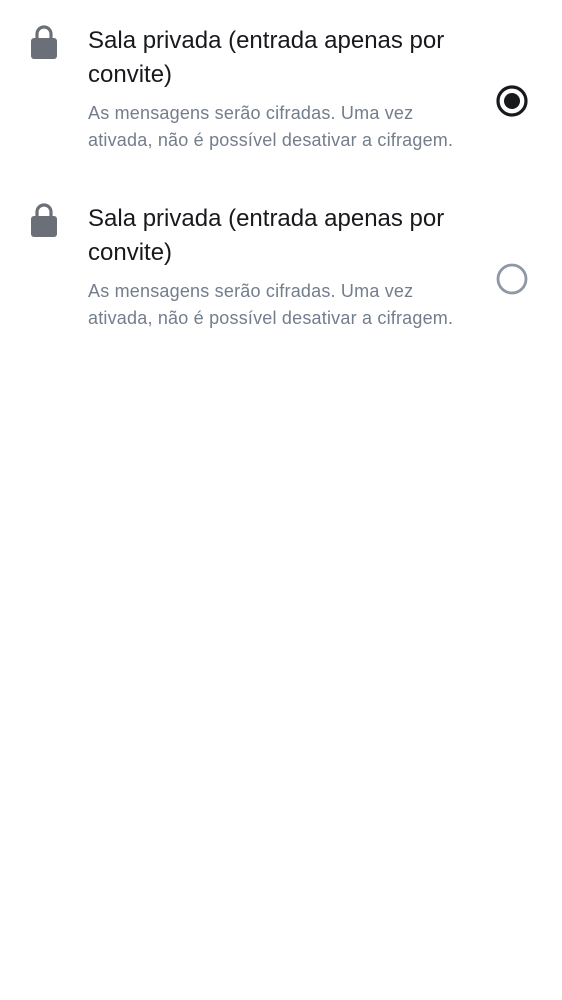  Describe the element at coordinates (512, 101) in the screenshot. I see `radio-selected` at that location.